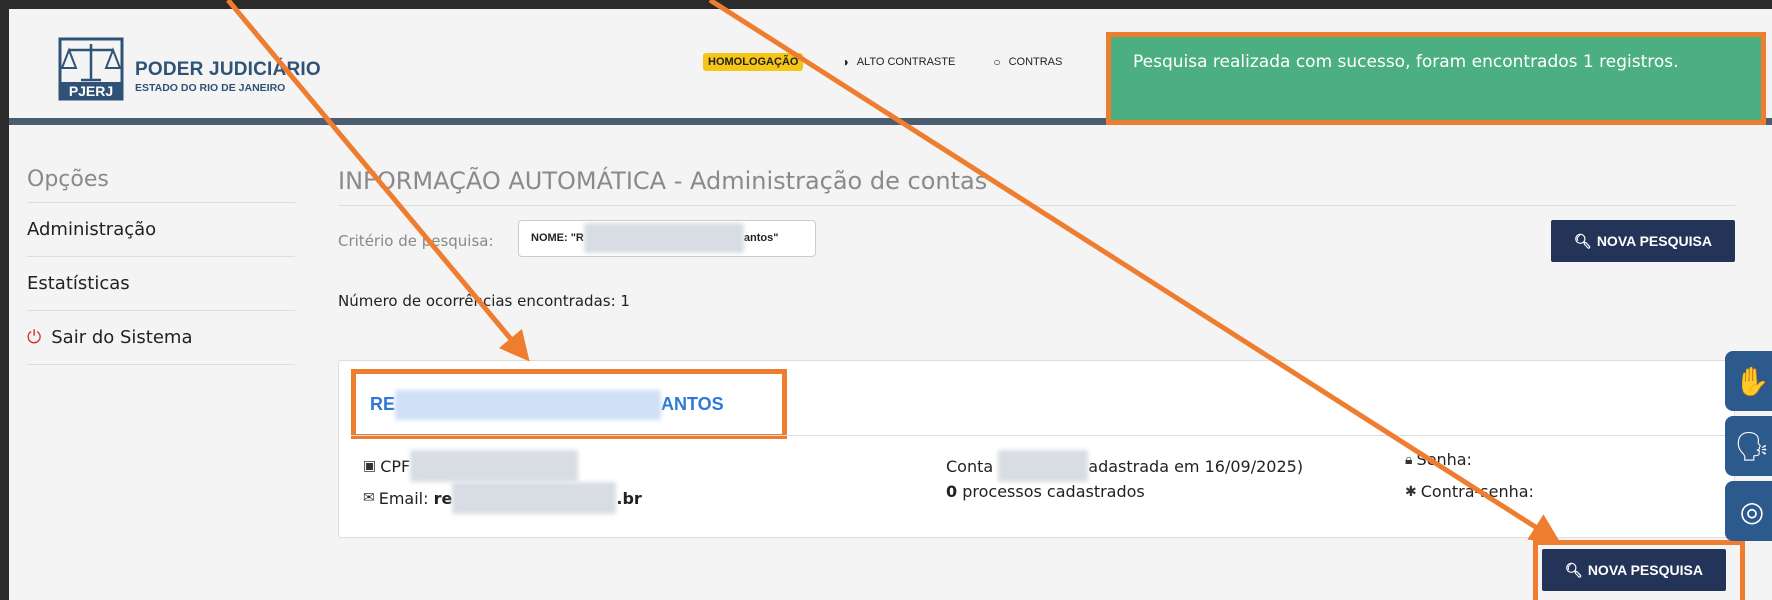 The height and width of the screenshot is (600, 1772). I want to click on contra-senha-label: Contra-senha:, so click(1477, 491).